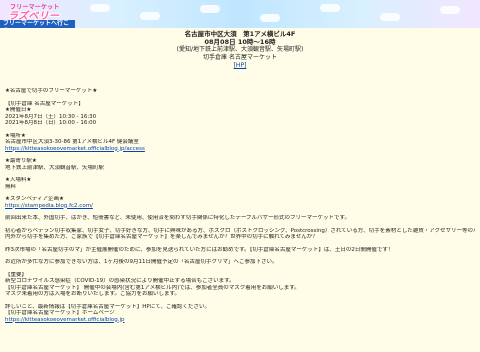 This screenshot has height=352, width=480. I want to click on event-title: 名古屋市中区大須 第1アメ横ビル4F, so click(240, 34).